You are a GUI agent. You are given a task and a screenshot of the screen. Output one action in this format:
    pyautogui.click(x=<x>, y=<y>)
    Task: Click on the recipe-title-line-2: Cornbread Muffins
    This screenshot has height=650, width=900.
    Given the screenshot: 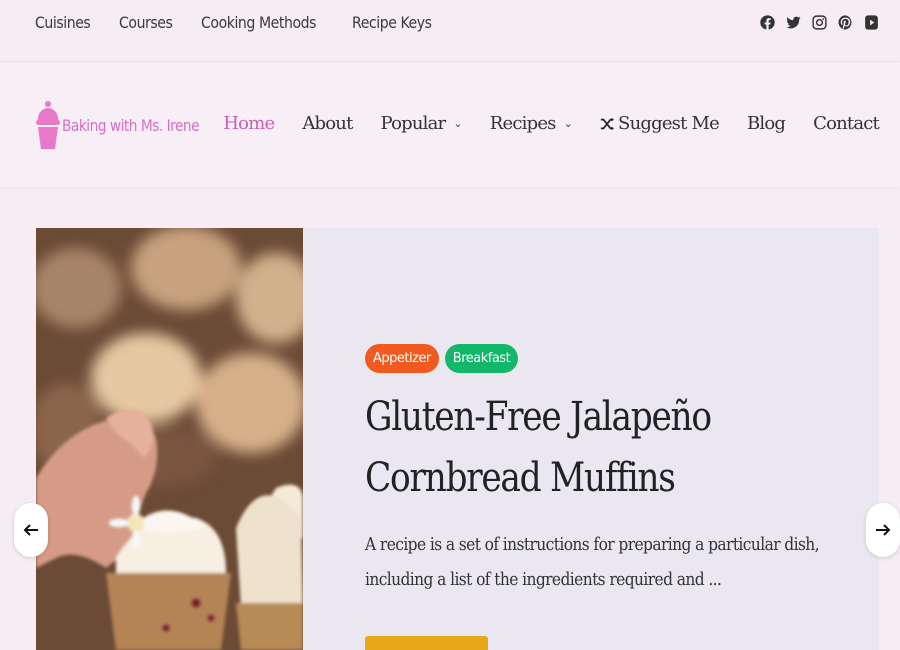 What is the action you would take?
    pyautogui.click(x=520, y=478)
    